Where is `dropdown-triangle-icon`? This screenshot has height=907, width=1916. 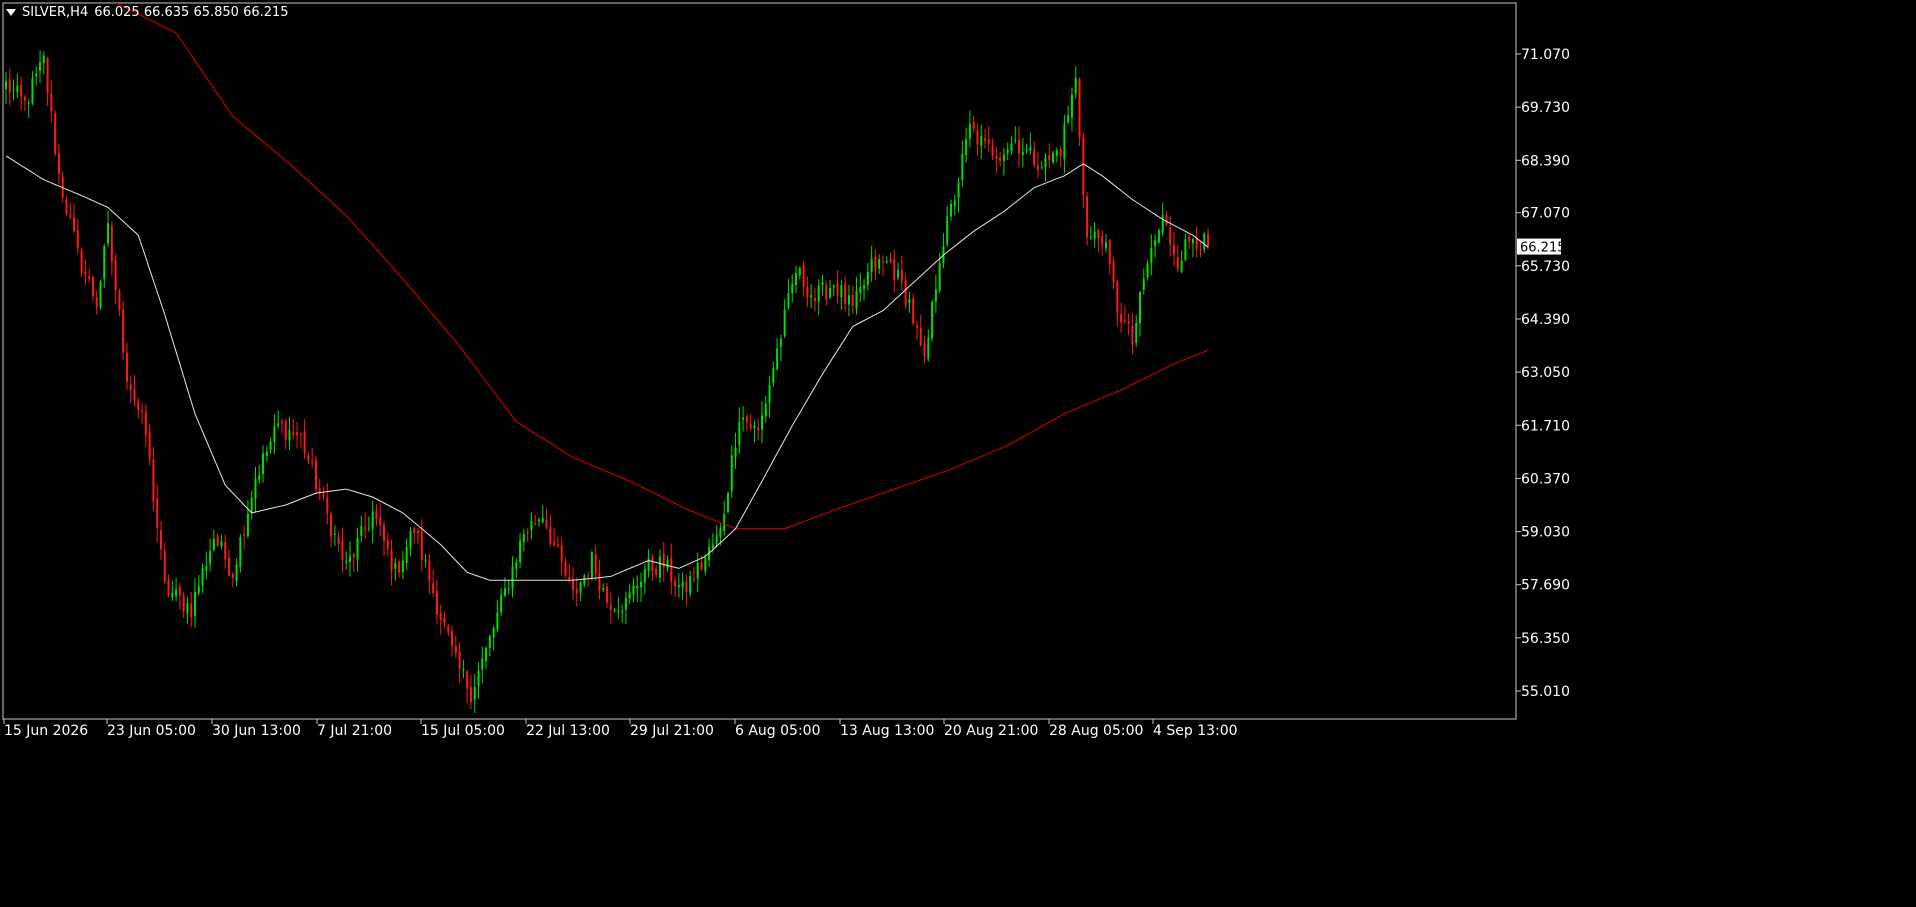
dropdown-triangle-icon is located at coordinates (11, 12).